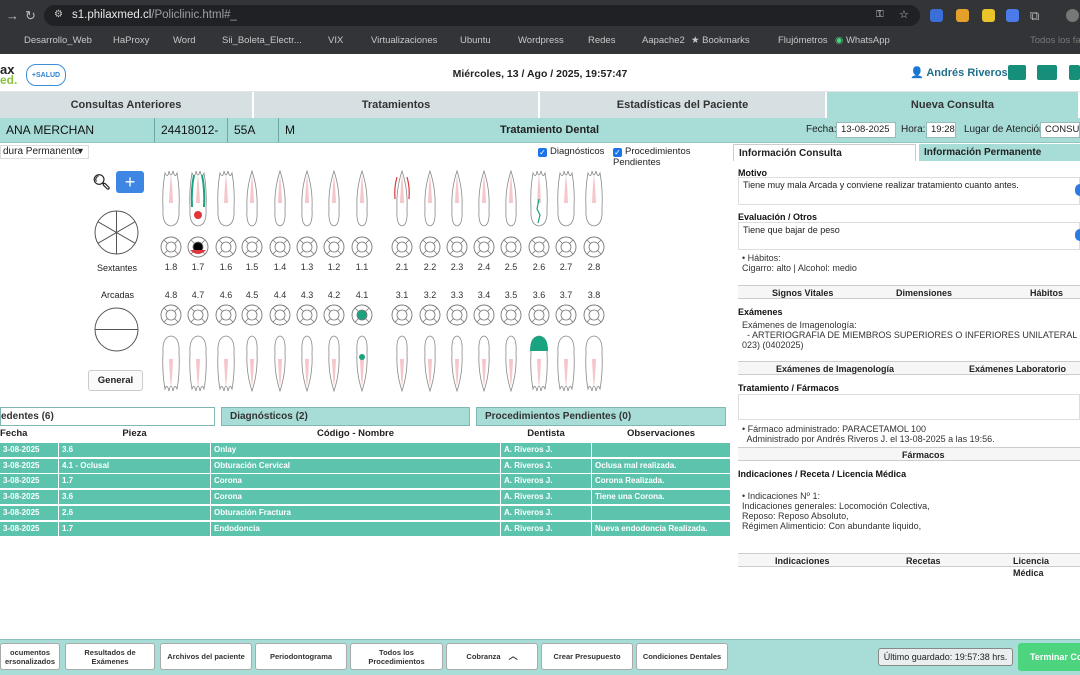 Image resolution: width=1080 pixels, height=675 pixels. Describe the element at coordinates (1060, 130) in the screenshot. I see `lugar-select: CONSULTA` at that location.